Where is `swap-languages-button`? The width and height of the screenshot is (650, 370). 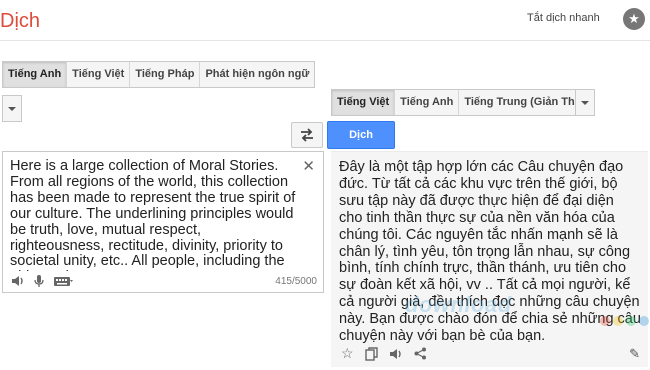
swap-languages-button is located at coordinates (307, 135).